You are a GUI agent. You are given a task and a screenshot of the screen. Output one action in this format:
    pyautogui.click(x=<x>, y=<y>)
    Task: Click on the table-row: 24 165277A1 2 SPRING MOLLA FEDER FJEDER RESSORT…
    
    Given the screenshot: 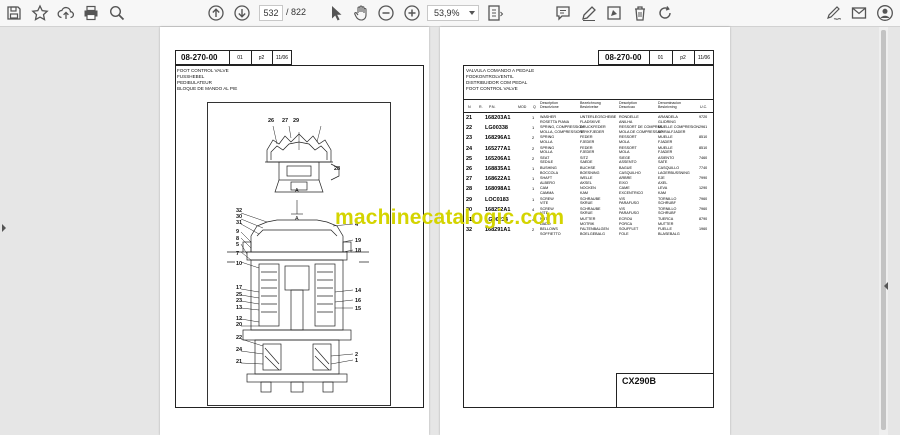 What is the action you would take?
    pyautogui.click(x=589, y=151)
    